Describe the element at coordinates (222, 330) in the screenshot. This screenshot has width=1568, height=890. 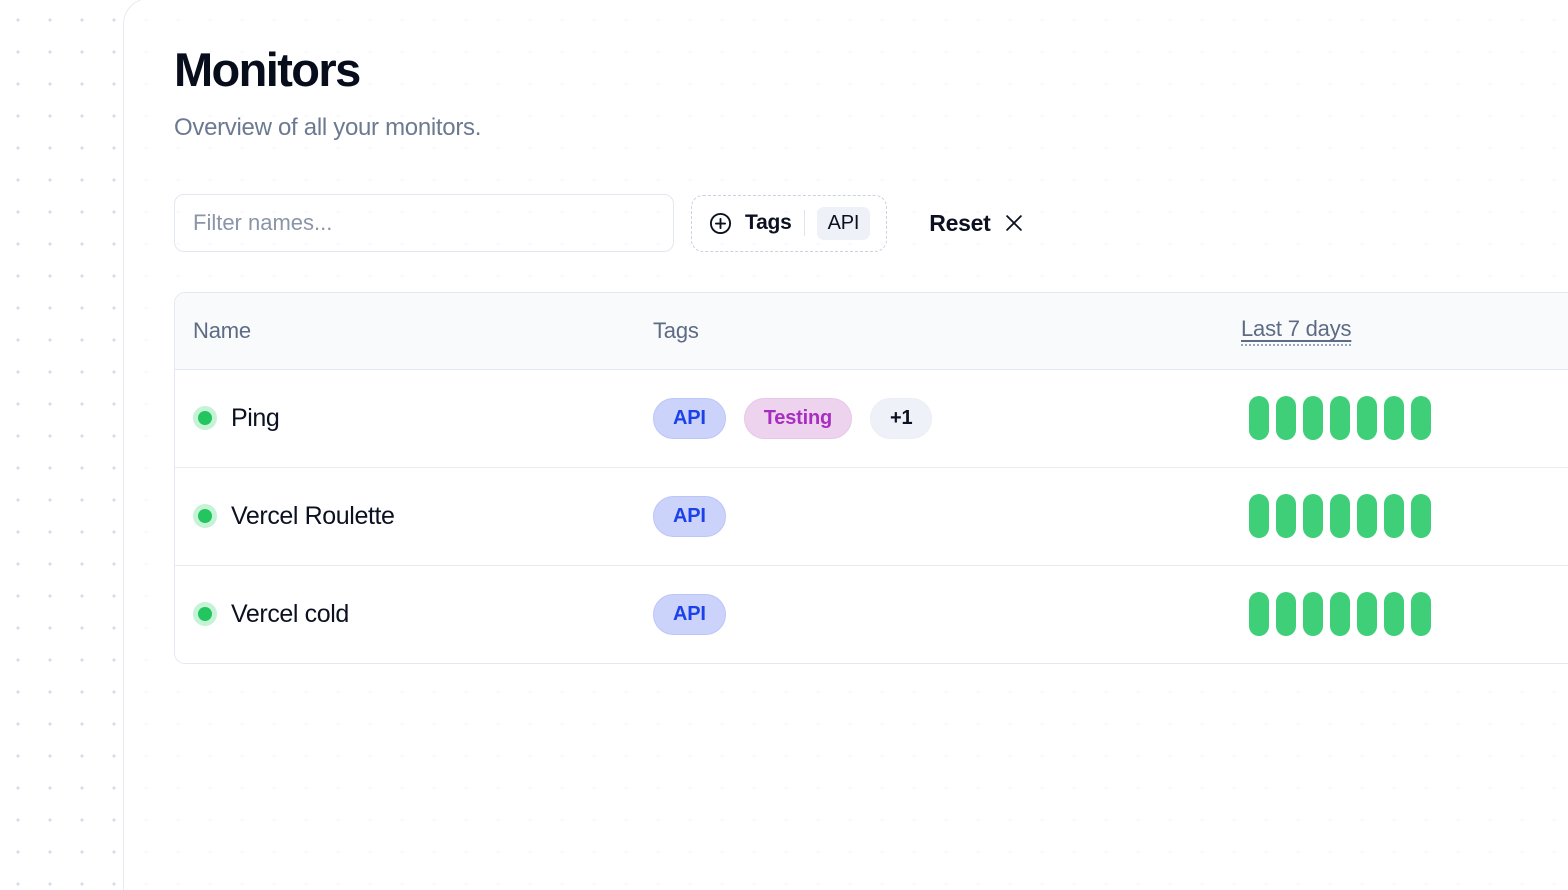
I see `column-header-name-label: Name` at that location.